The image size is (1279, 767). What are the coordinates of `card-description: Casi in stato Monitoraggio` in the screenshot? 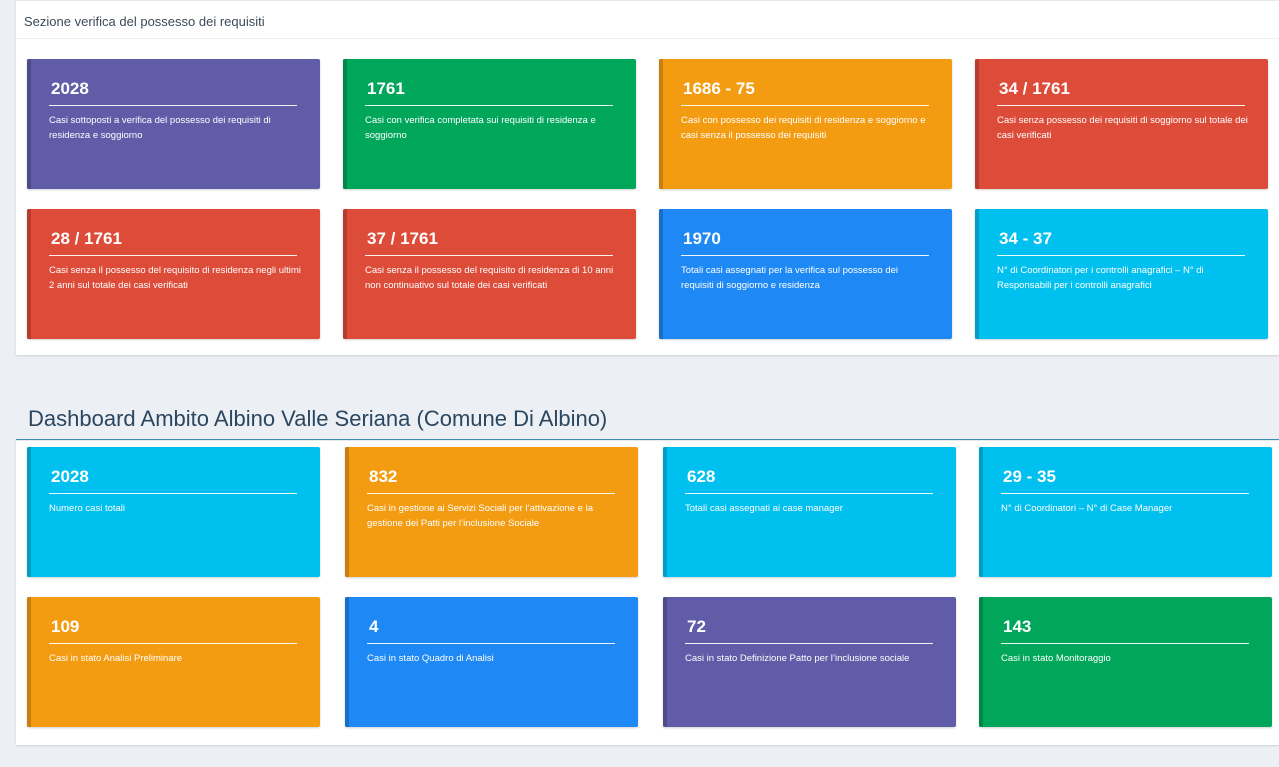 It's located at (1056, 658).